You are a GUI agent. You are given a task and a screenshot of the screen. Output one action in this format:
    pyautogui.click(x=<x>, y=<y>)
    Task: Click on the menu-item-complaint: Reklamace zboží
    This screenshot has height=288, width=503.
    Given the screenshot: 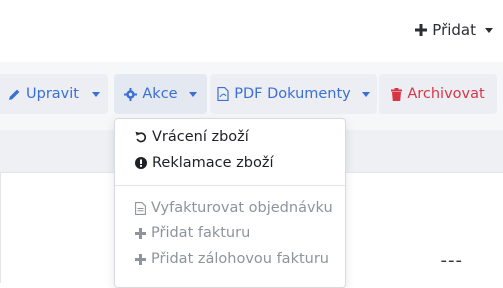 What is the action you would take?
    pyautogui.click(x=204, y=163)
    